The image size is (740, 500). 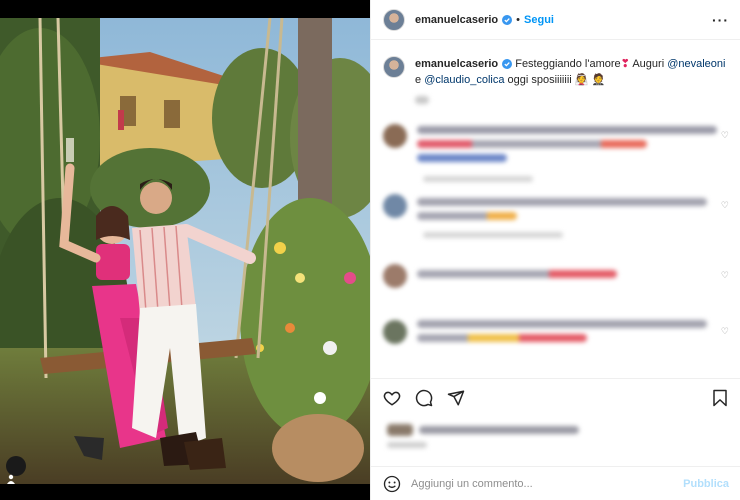 I want to click on share-button, so click(x=456, y=398).